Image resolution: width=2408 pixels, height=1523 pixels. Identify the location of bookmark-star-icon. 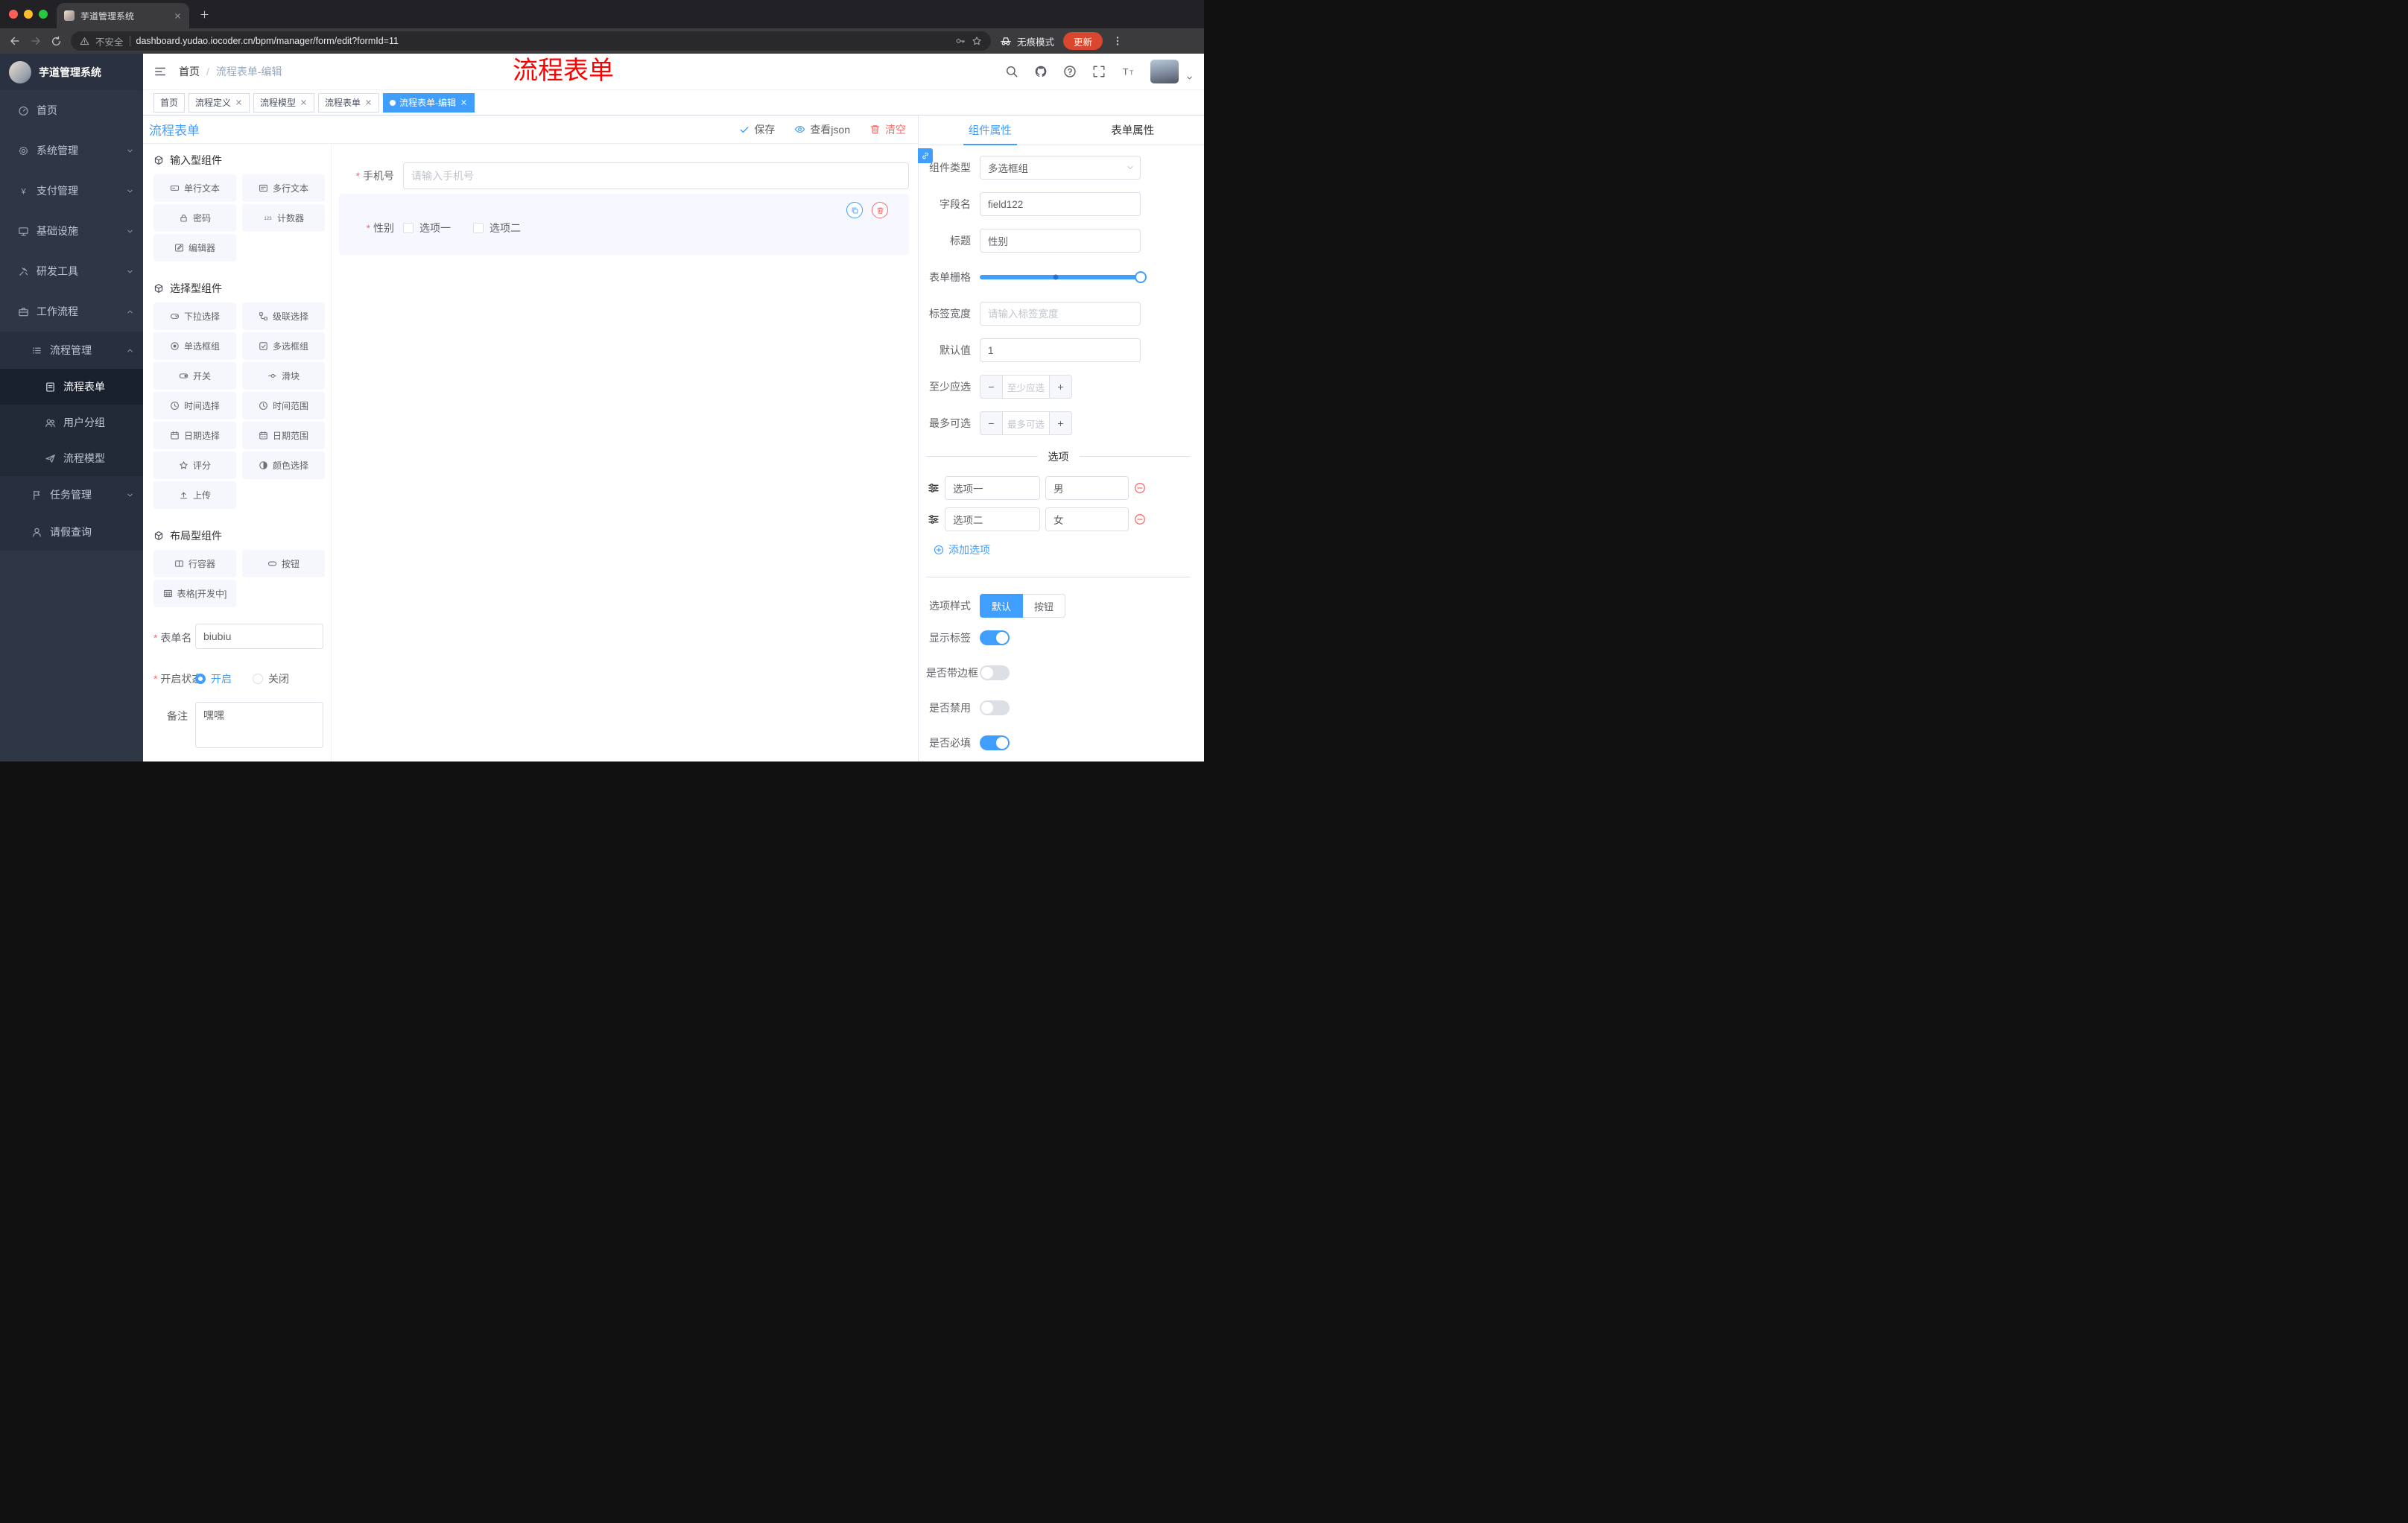
(977, 41).